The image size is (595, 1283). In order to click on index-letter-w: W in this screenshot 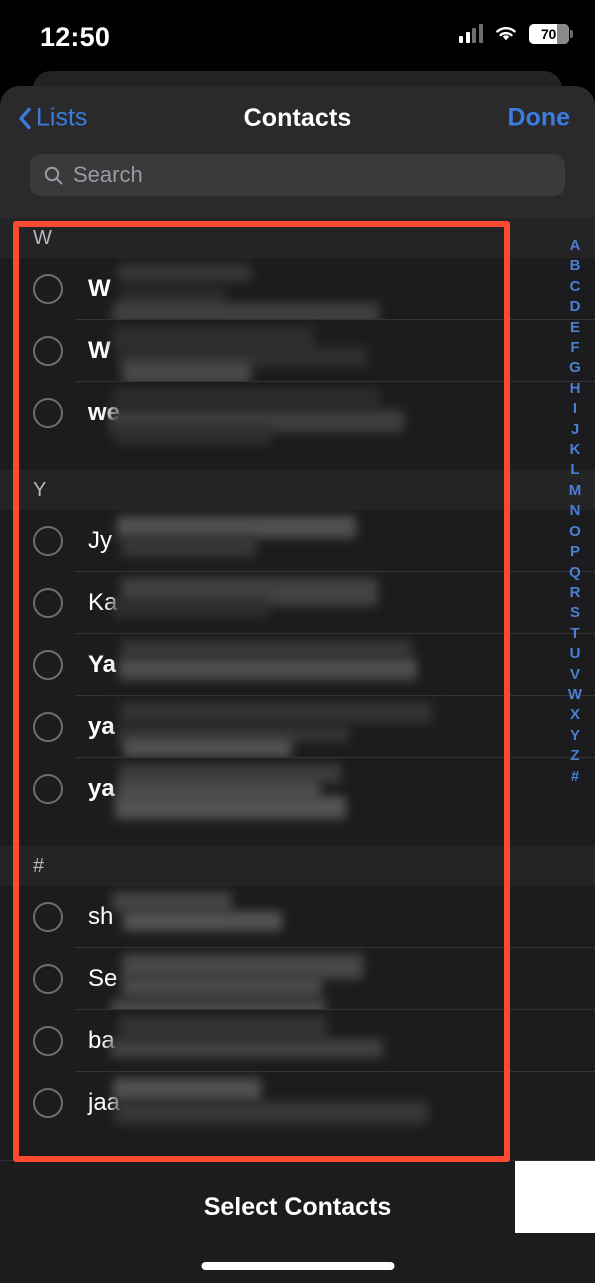, I will do `click(575, 695)`.